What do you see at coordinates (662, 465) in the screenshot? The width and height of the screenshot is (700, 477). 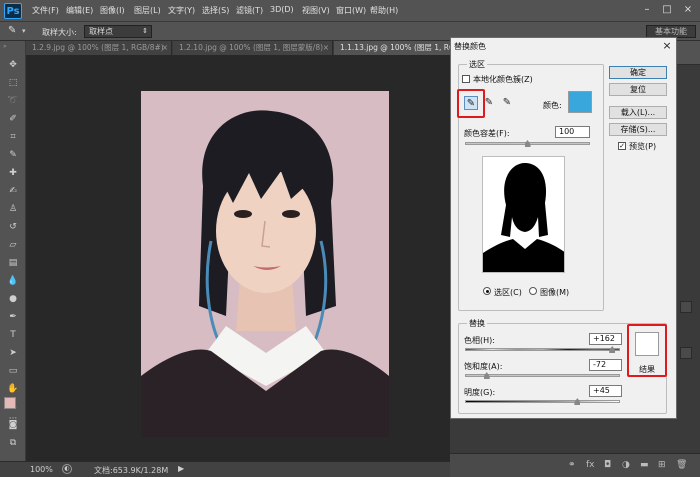 I see `new-layer-icon: ⊞` at bounding box center [662, 465].